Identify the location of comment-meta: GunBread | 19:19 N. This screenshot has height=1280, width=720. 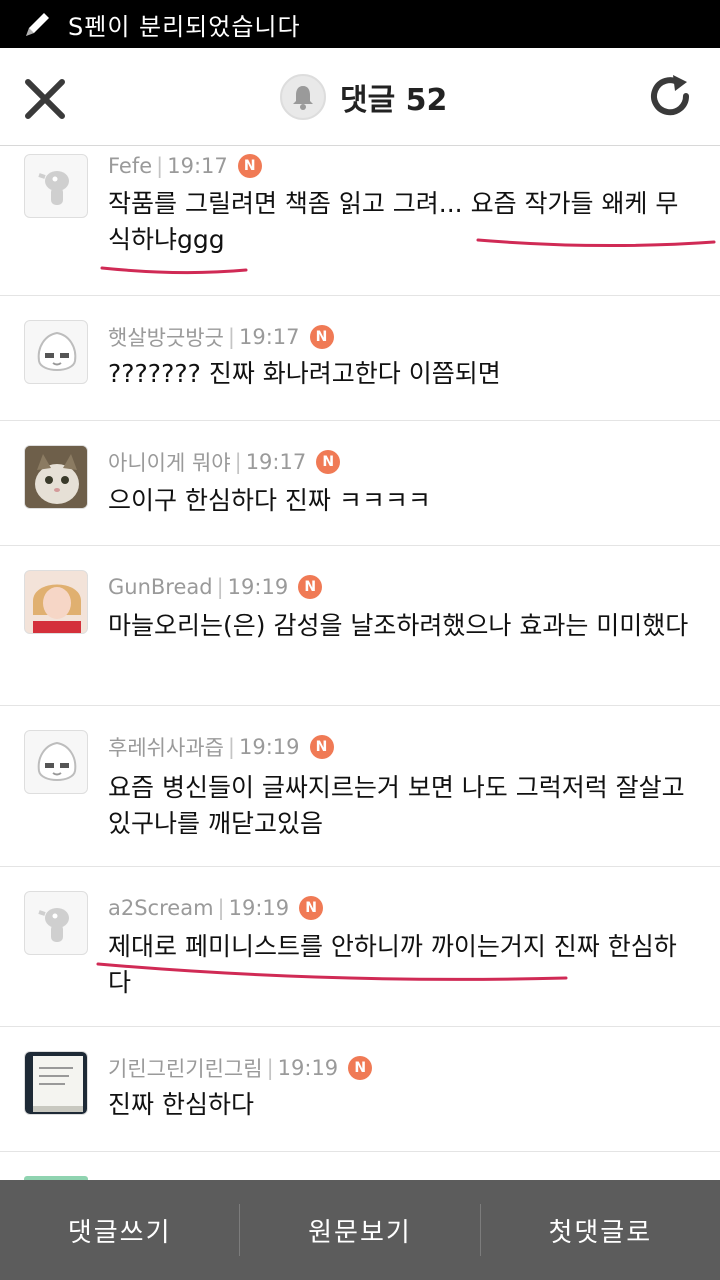
(215, 587).